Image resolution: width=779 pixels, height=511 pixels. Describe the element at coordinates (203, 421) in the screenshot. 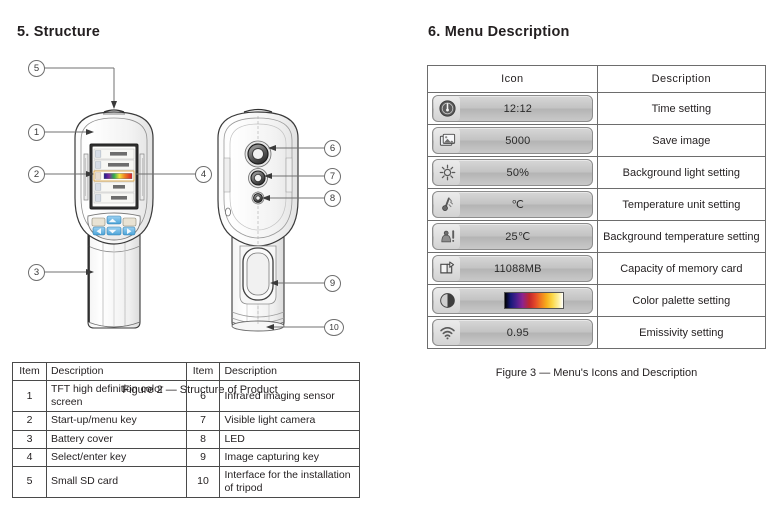

I see `item-number: 7` at that location.